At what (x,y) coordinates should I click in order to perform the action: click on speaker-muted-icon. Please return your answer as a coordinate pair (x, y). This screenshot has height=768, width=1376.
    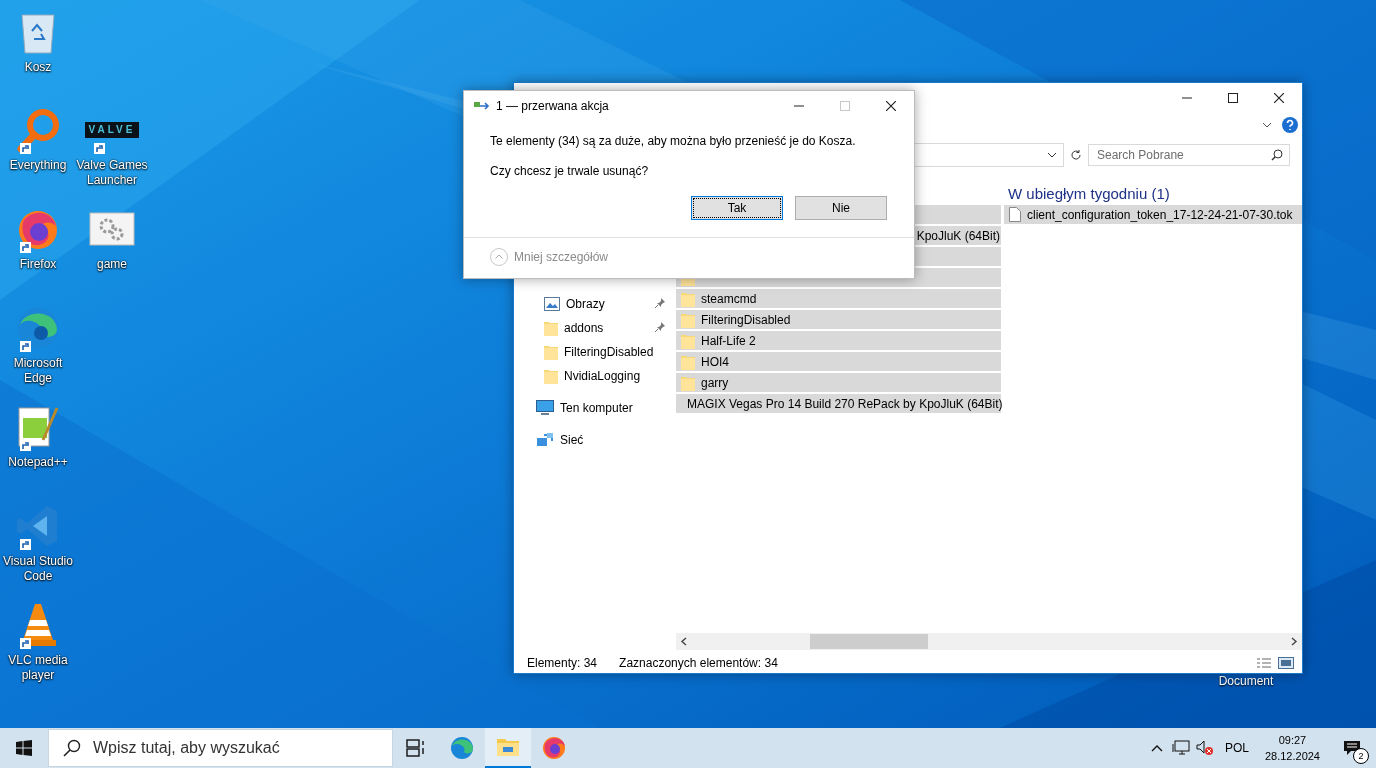
    Looking at the image, I should click on (1204, 748).